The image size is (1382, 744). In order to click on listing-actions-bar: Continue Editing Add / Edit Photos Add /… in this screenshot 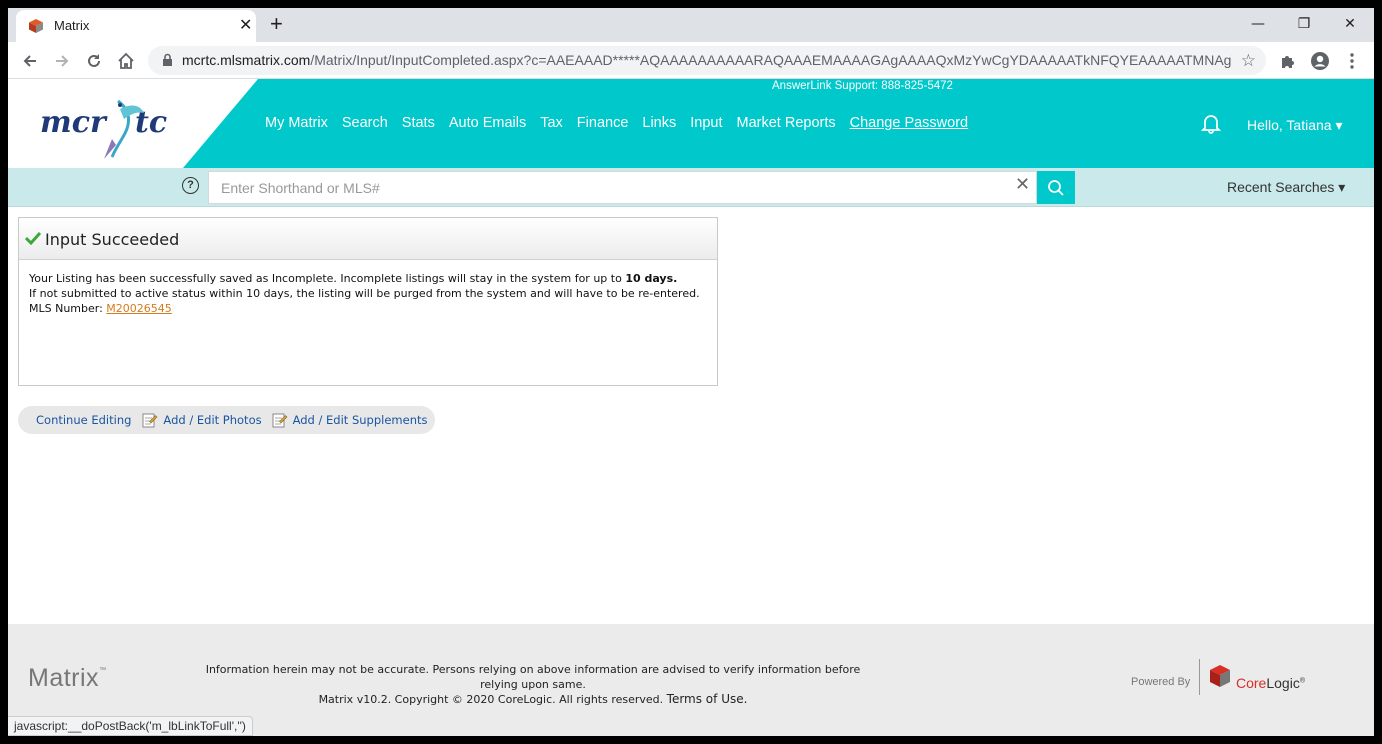, I will do `click(226, 420)`.